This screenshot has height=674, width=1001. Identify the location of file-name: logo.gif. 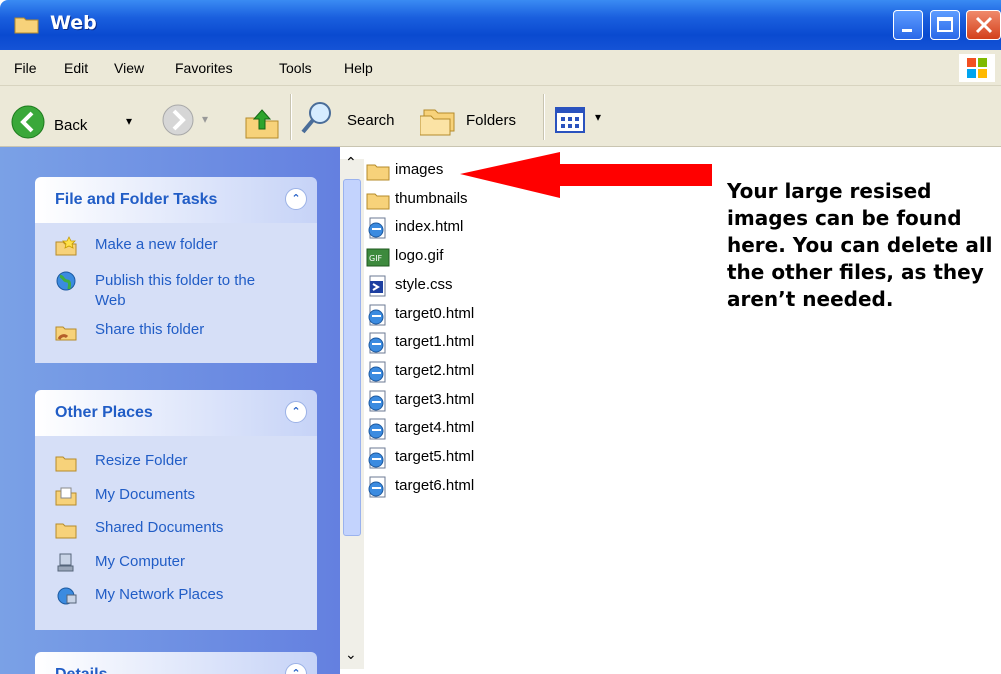
(419, 256).